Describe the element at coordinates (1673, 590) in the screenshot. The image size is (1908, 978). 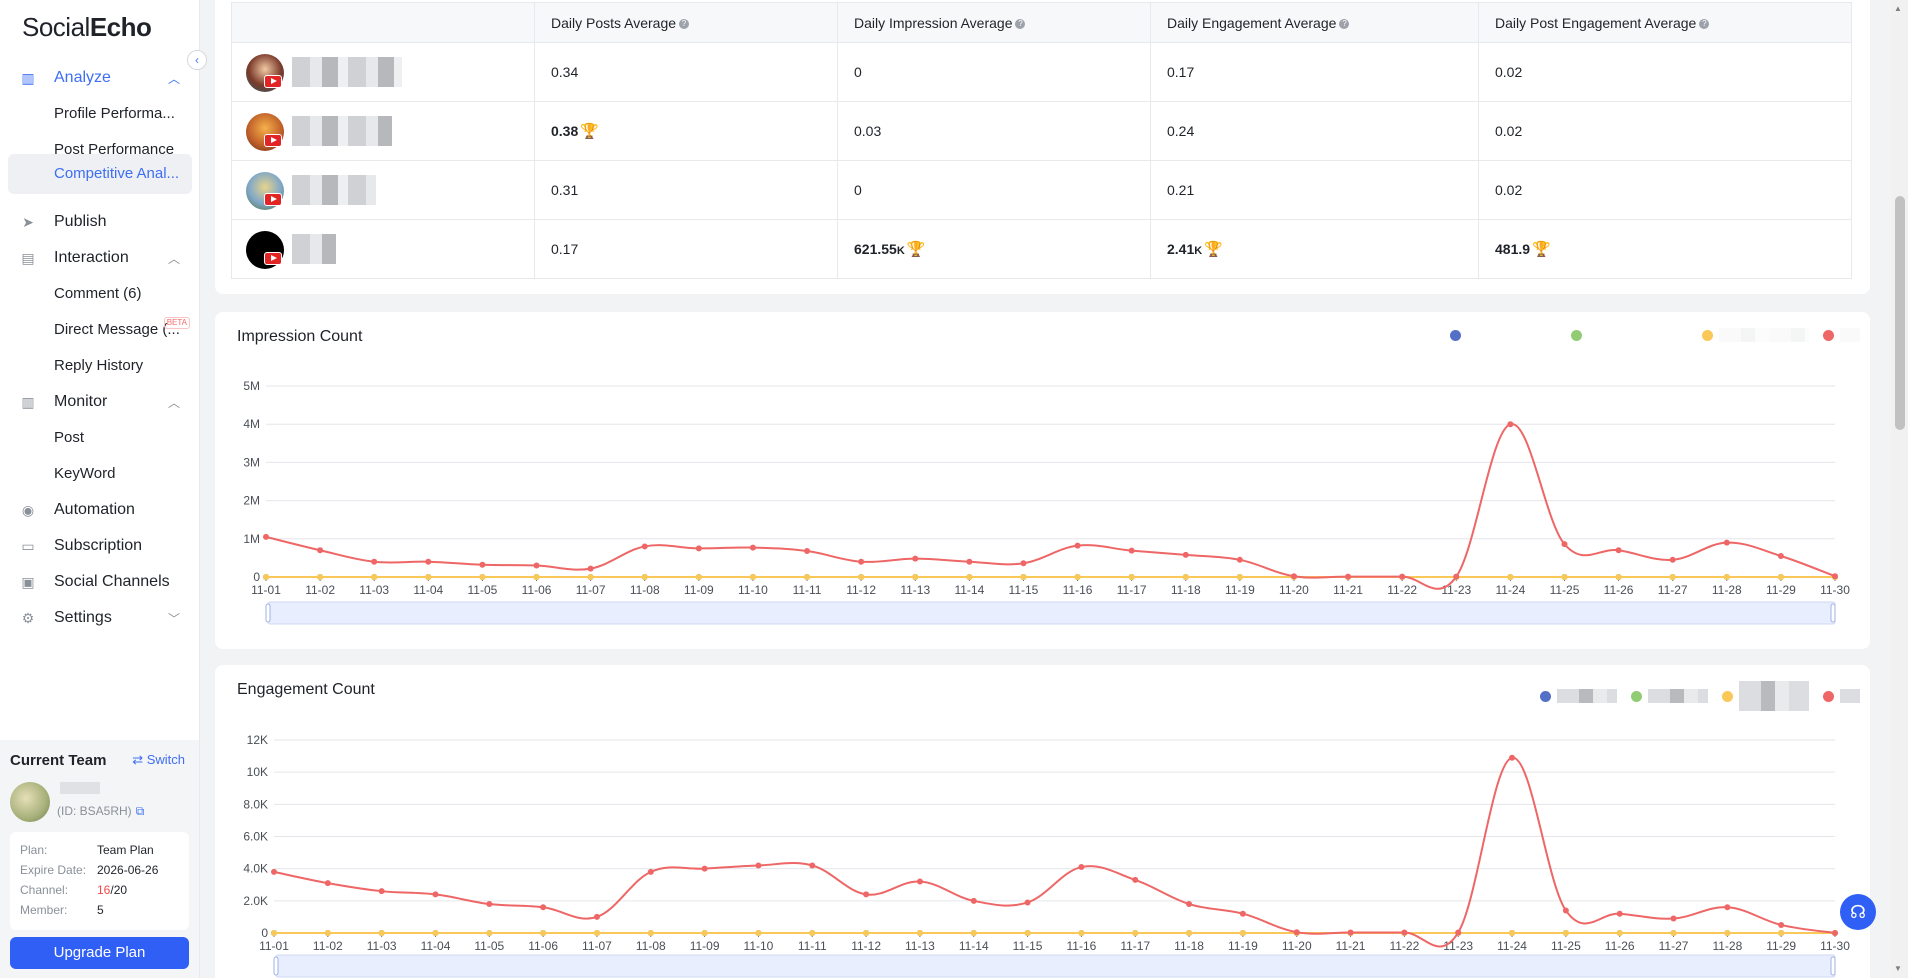
I see `x-tick-label: 11-27` at that location.